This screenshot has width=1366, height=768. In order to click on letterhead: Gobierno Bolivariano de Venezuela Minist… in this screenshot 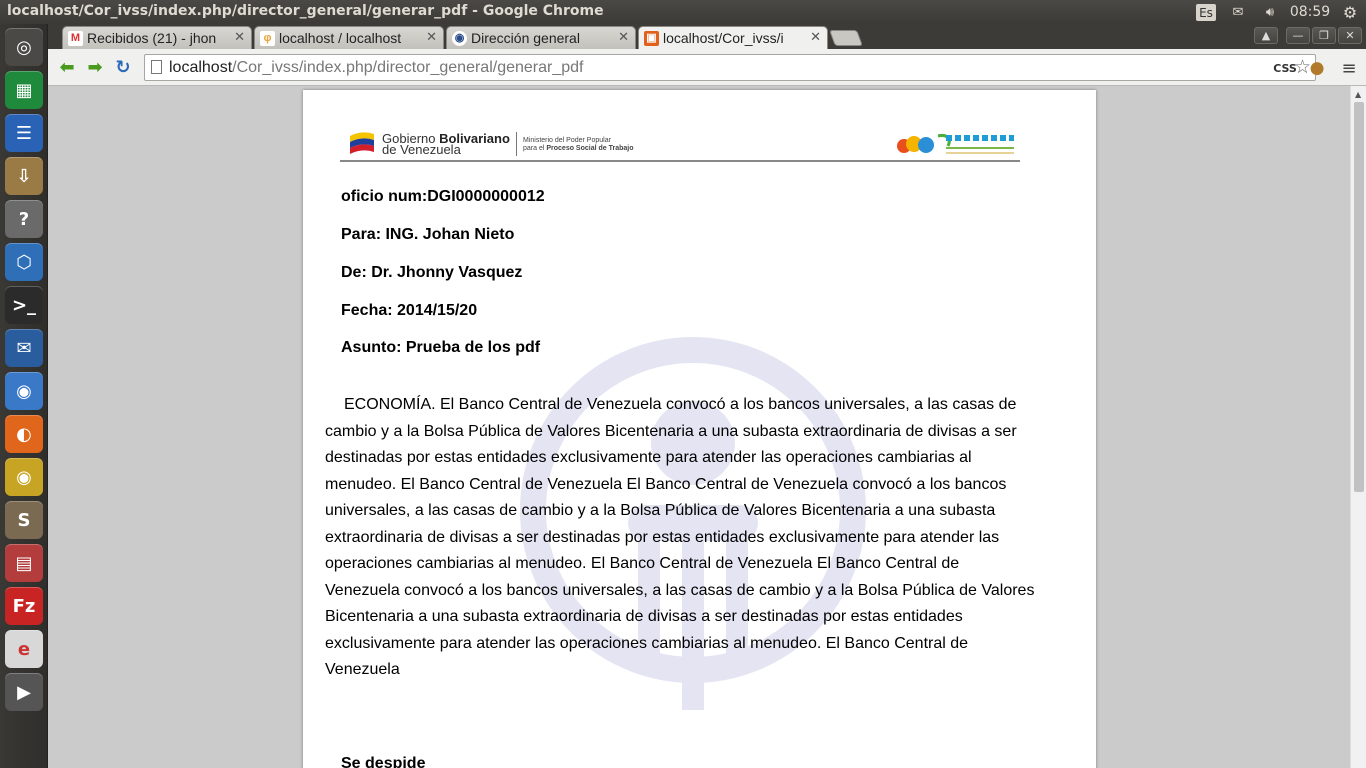, I will do `click(680, 144)`.